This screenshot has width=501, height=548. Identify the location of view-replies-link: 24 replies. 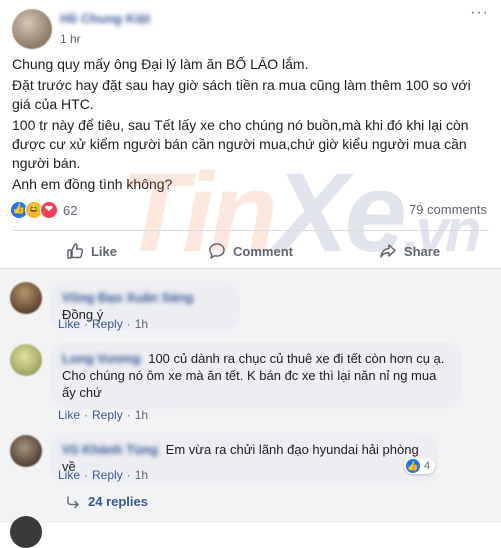
(107, 501).